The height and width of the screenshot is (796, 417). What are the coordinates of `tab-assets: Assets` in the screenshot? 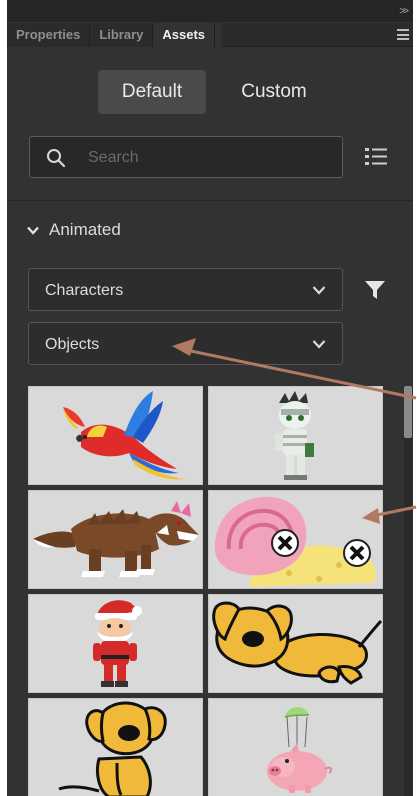 It's located at (184, 35).